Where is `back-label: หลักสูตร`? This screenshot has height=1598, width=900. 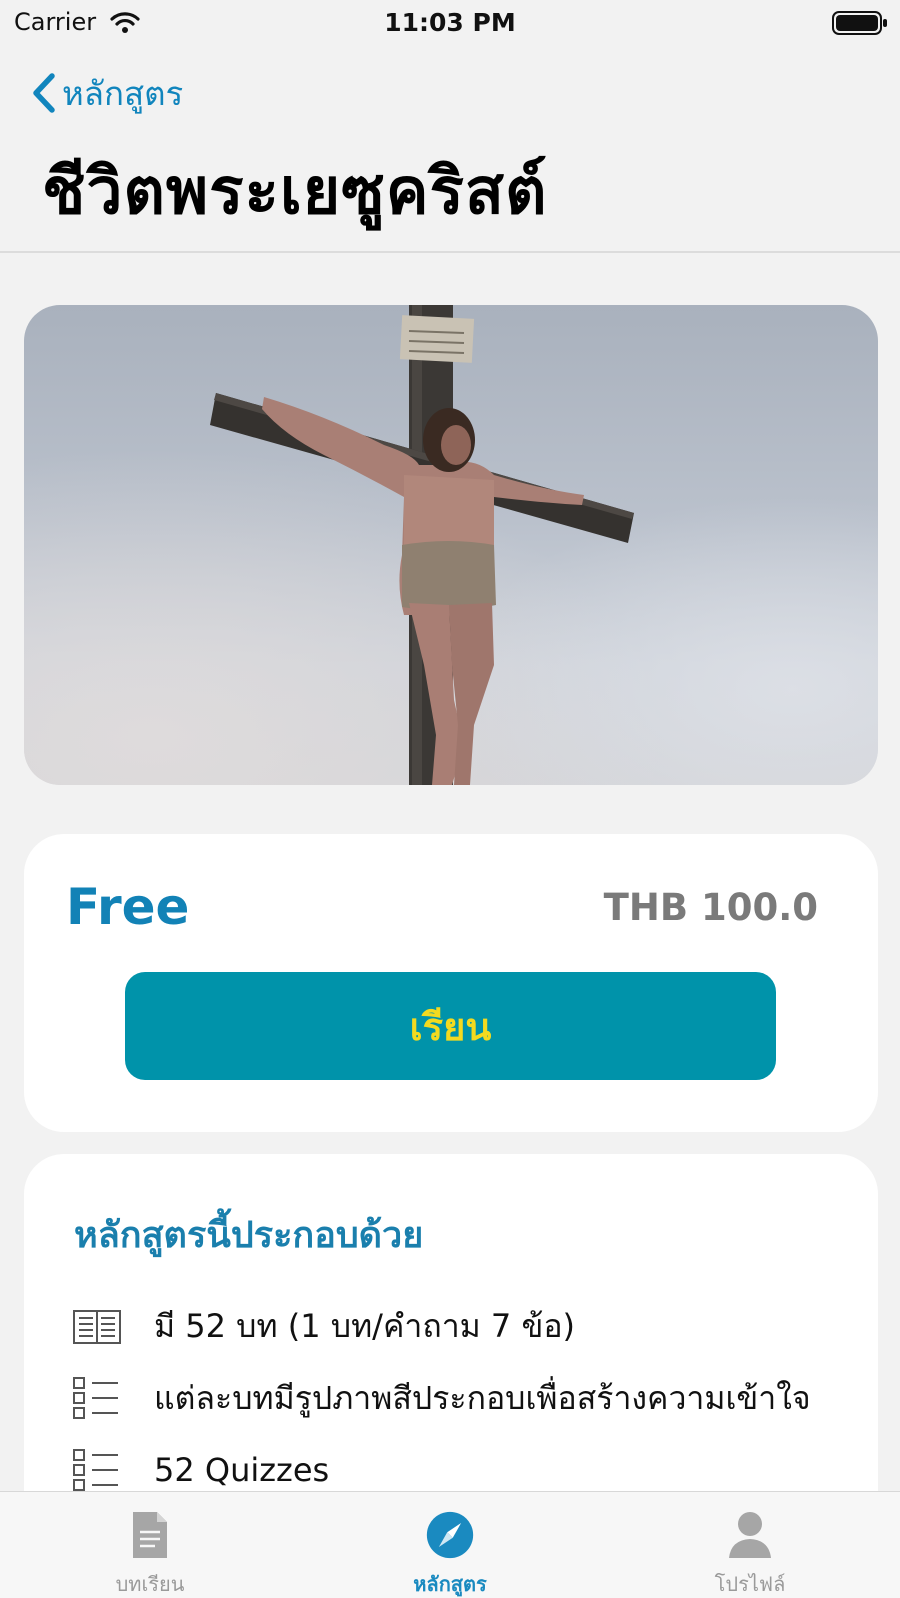
back-label: หลักสูตร is located at coordinates (123, 93).